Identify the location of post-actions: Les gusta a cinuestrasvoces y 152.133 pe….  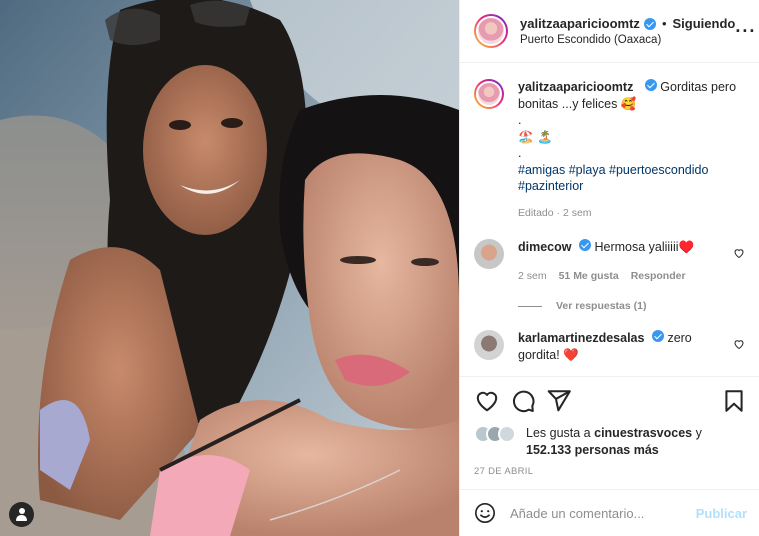
(609, 432).